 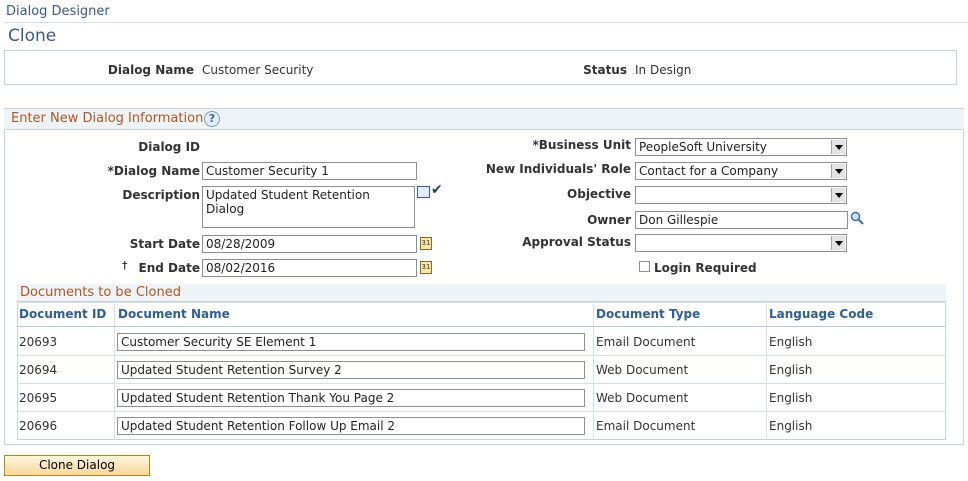 What do you see at coordinates (125, 265) in the screenshot?
I see `end-date-marker: †` at bounding box center [125, 265].